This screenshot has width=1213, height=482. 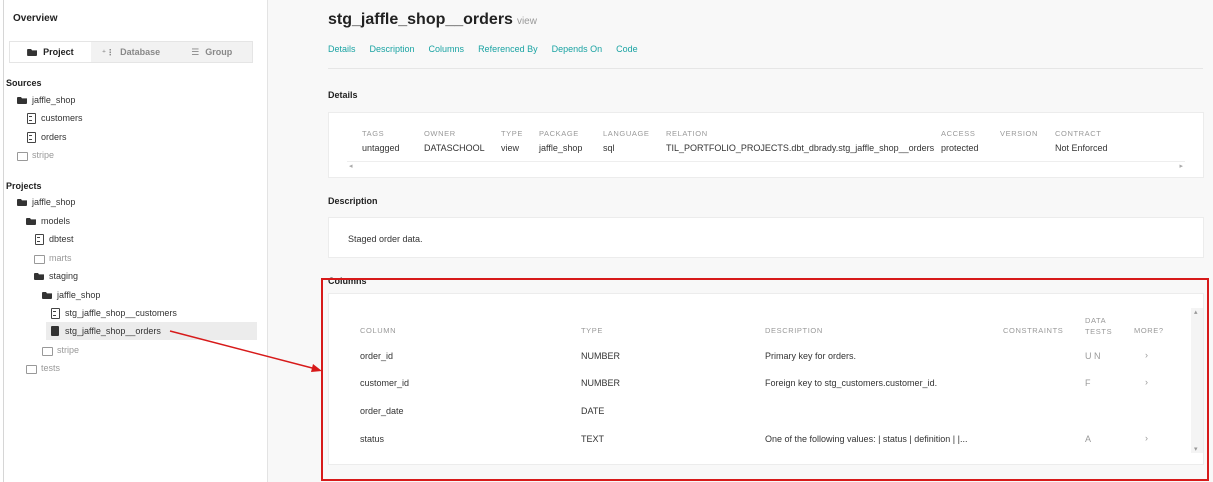 I want to click on tree-item-label: orders, so click(x=54, y=137).